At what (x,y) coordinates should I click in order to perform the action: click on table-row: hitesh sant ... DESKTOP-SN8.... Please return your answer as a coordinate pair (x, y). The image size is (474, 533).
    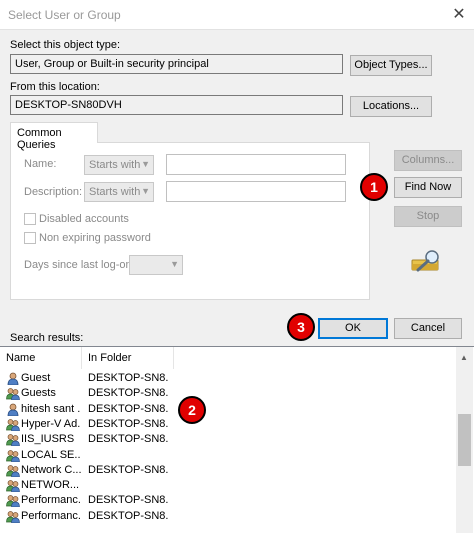
    Looking at the image, I should click on (228, 409).